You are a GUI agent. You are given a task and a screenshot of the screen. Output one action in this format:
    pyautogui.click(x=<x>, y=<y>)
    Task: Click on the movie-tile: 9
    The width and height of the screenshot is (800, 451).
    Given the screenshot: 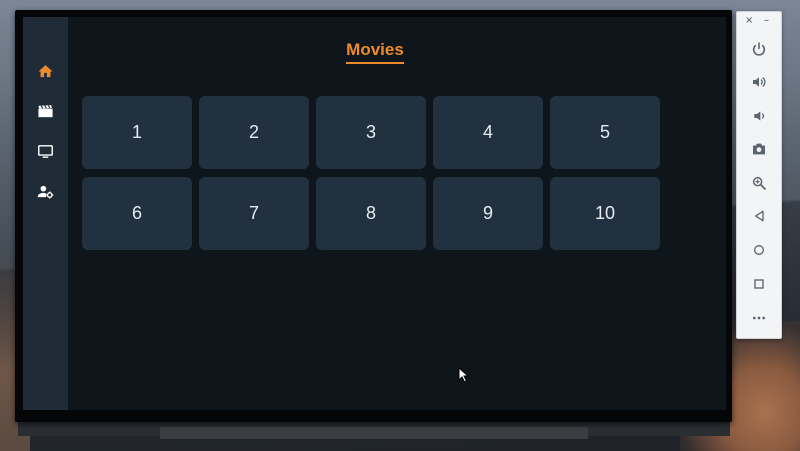 What is the action you would take?
    pyautogui.click(x=488, y=213)
    